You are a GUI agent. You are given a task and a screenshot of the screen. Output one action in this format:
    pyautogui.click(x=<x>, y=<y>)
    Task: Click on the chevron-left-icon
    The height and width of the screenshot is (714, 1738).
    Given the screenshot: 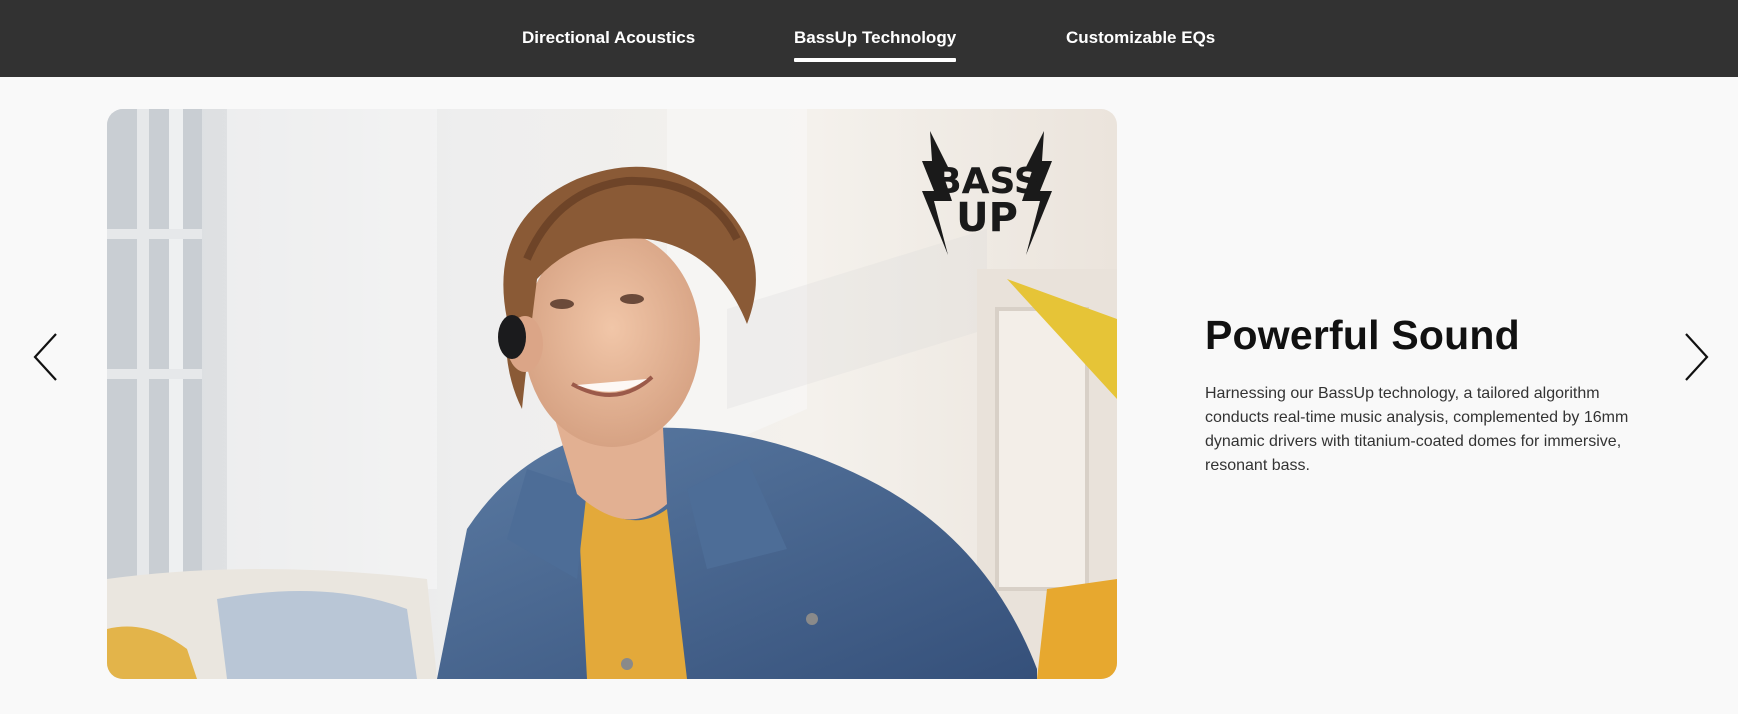 What is the action you would take?
    pyautogui.click(x=45, y=357)
    